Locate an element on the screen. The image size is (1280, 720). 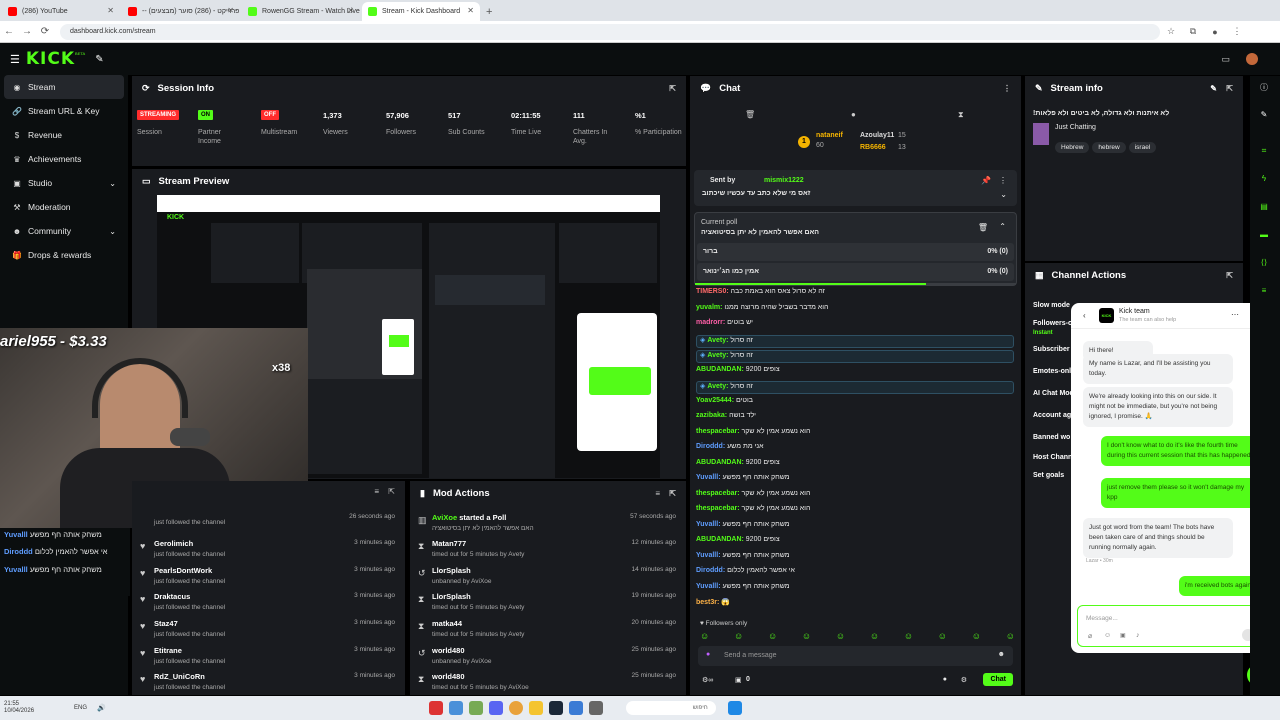
chat-username: zazibaka is located at coordinates (710, 415).